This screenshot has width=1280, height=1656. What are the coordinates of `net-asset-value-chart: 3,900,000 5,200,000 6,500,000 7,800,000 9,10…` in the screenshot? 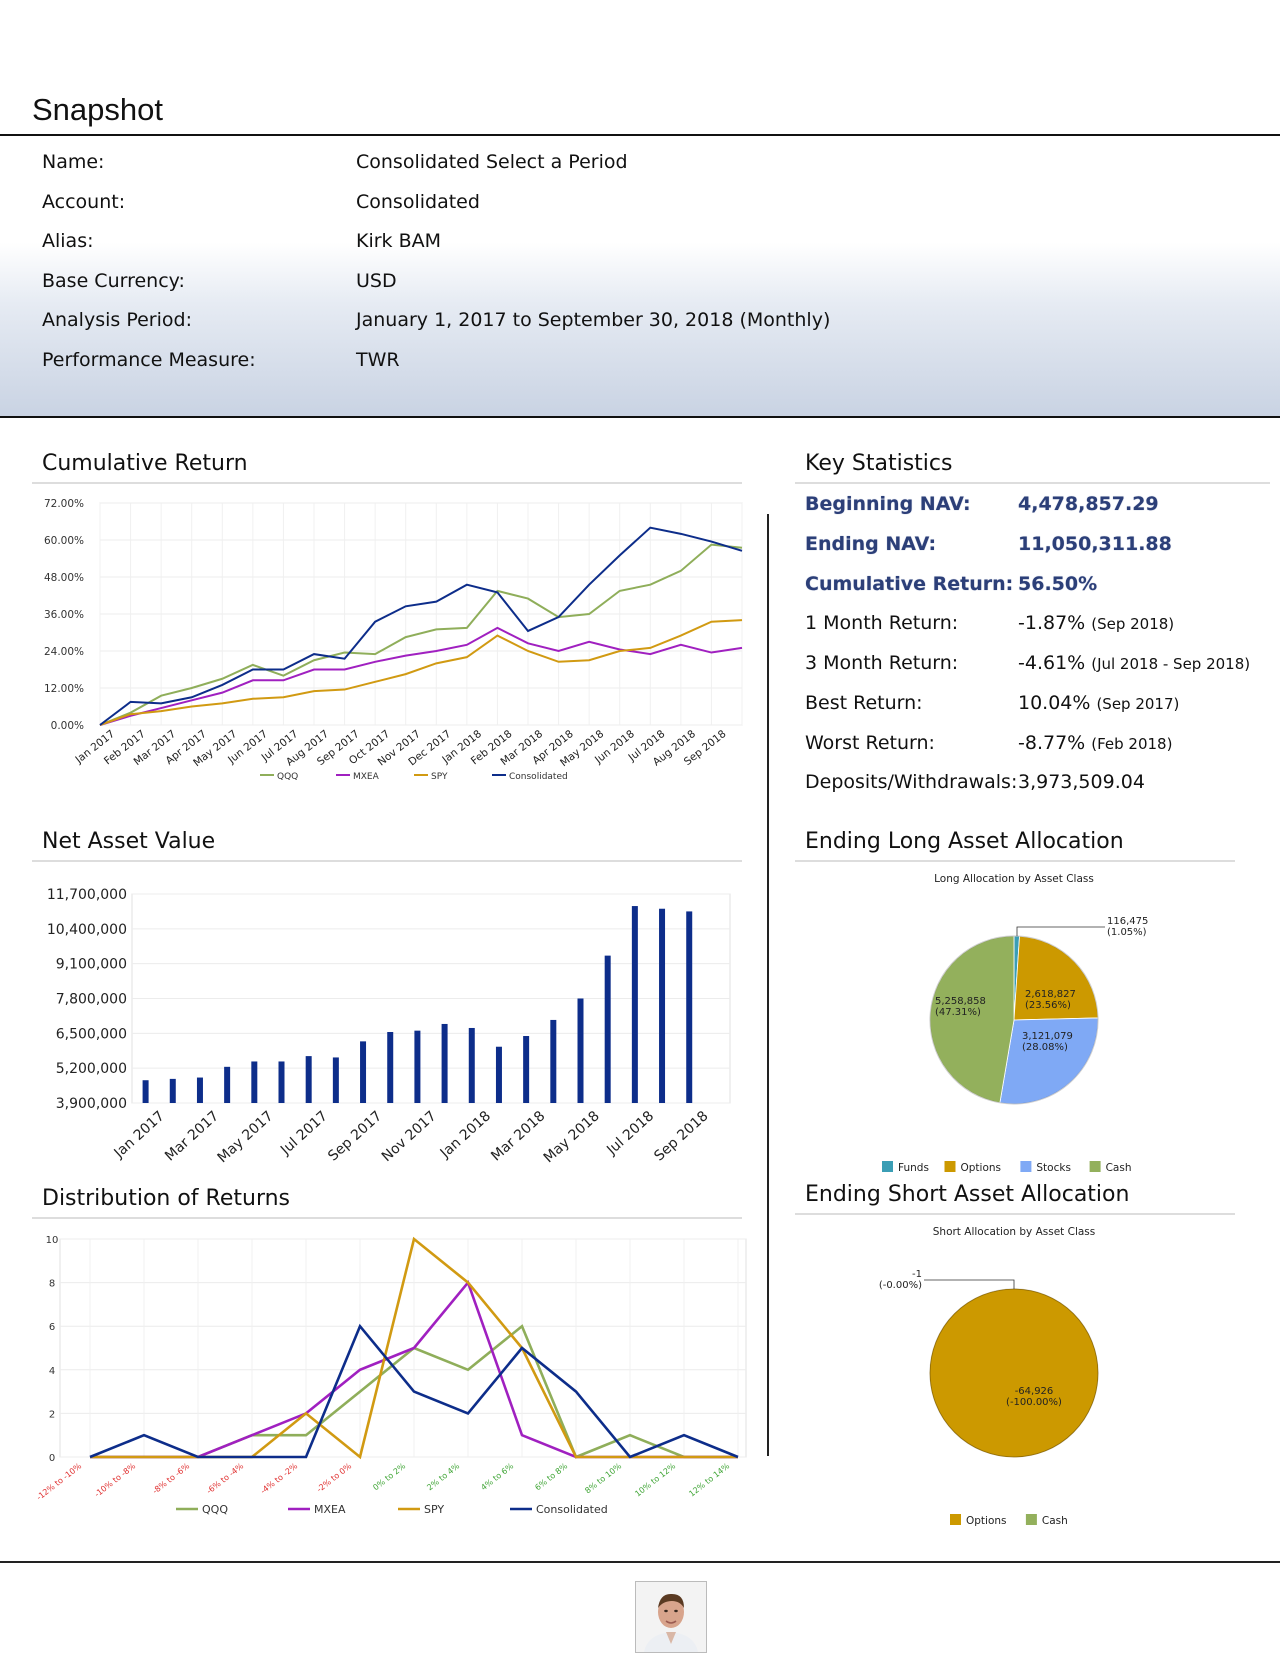 It's located at (389, 1026).